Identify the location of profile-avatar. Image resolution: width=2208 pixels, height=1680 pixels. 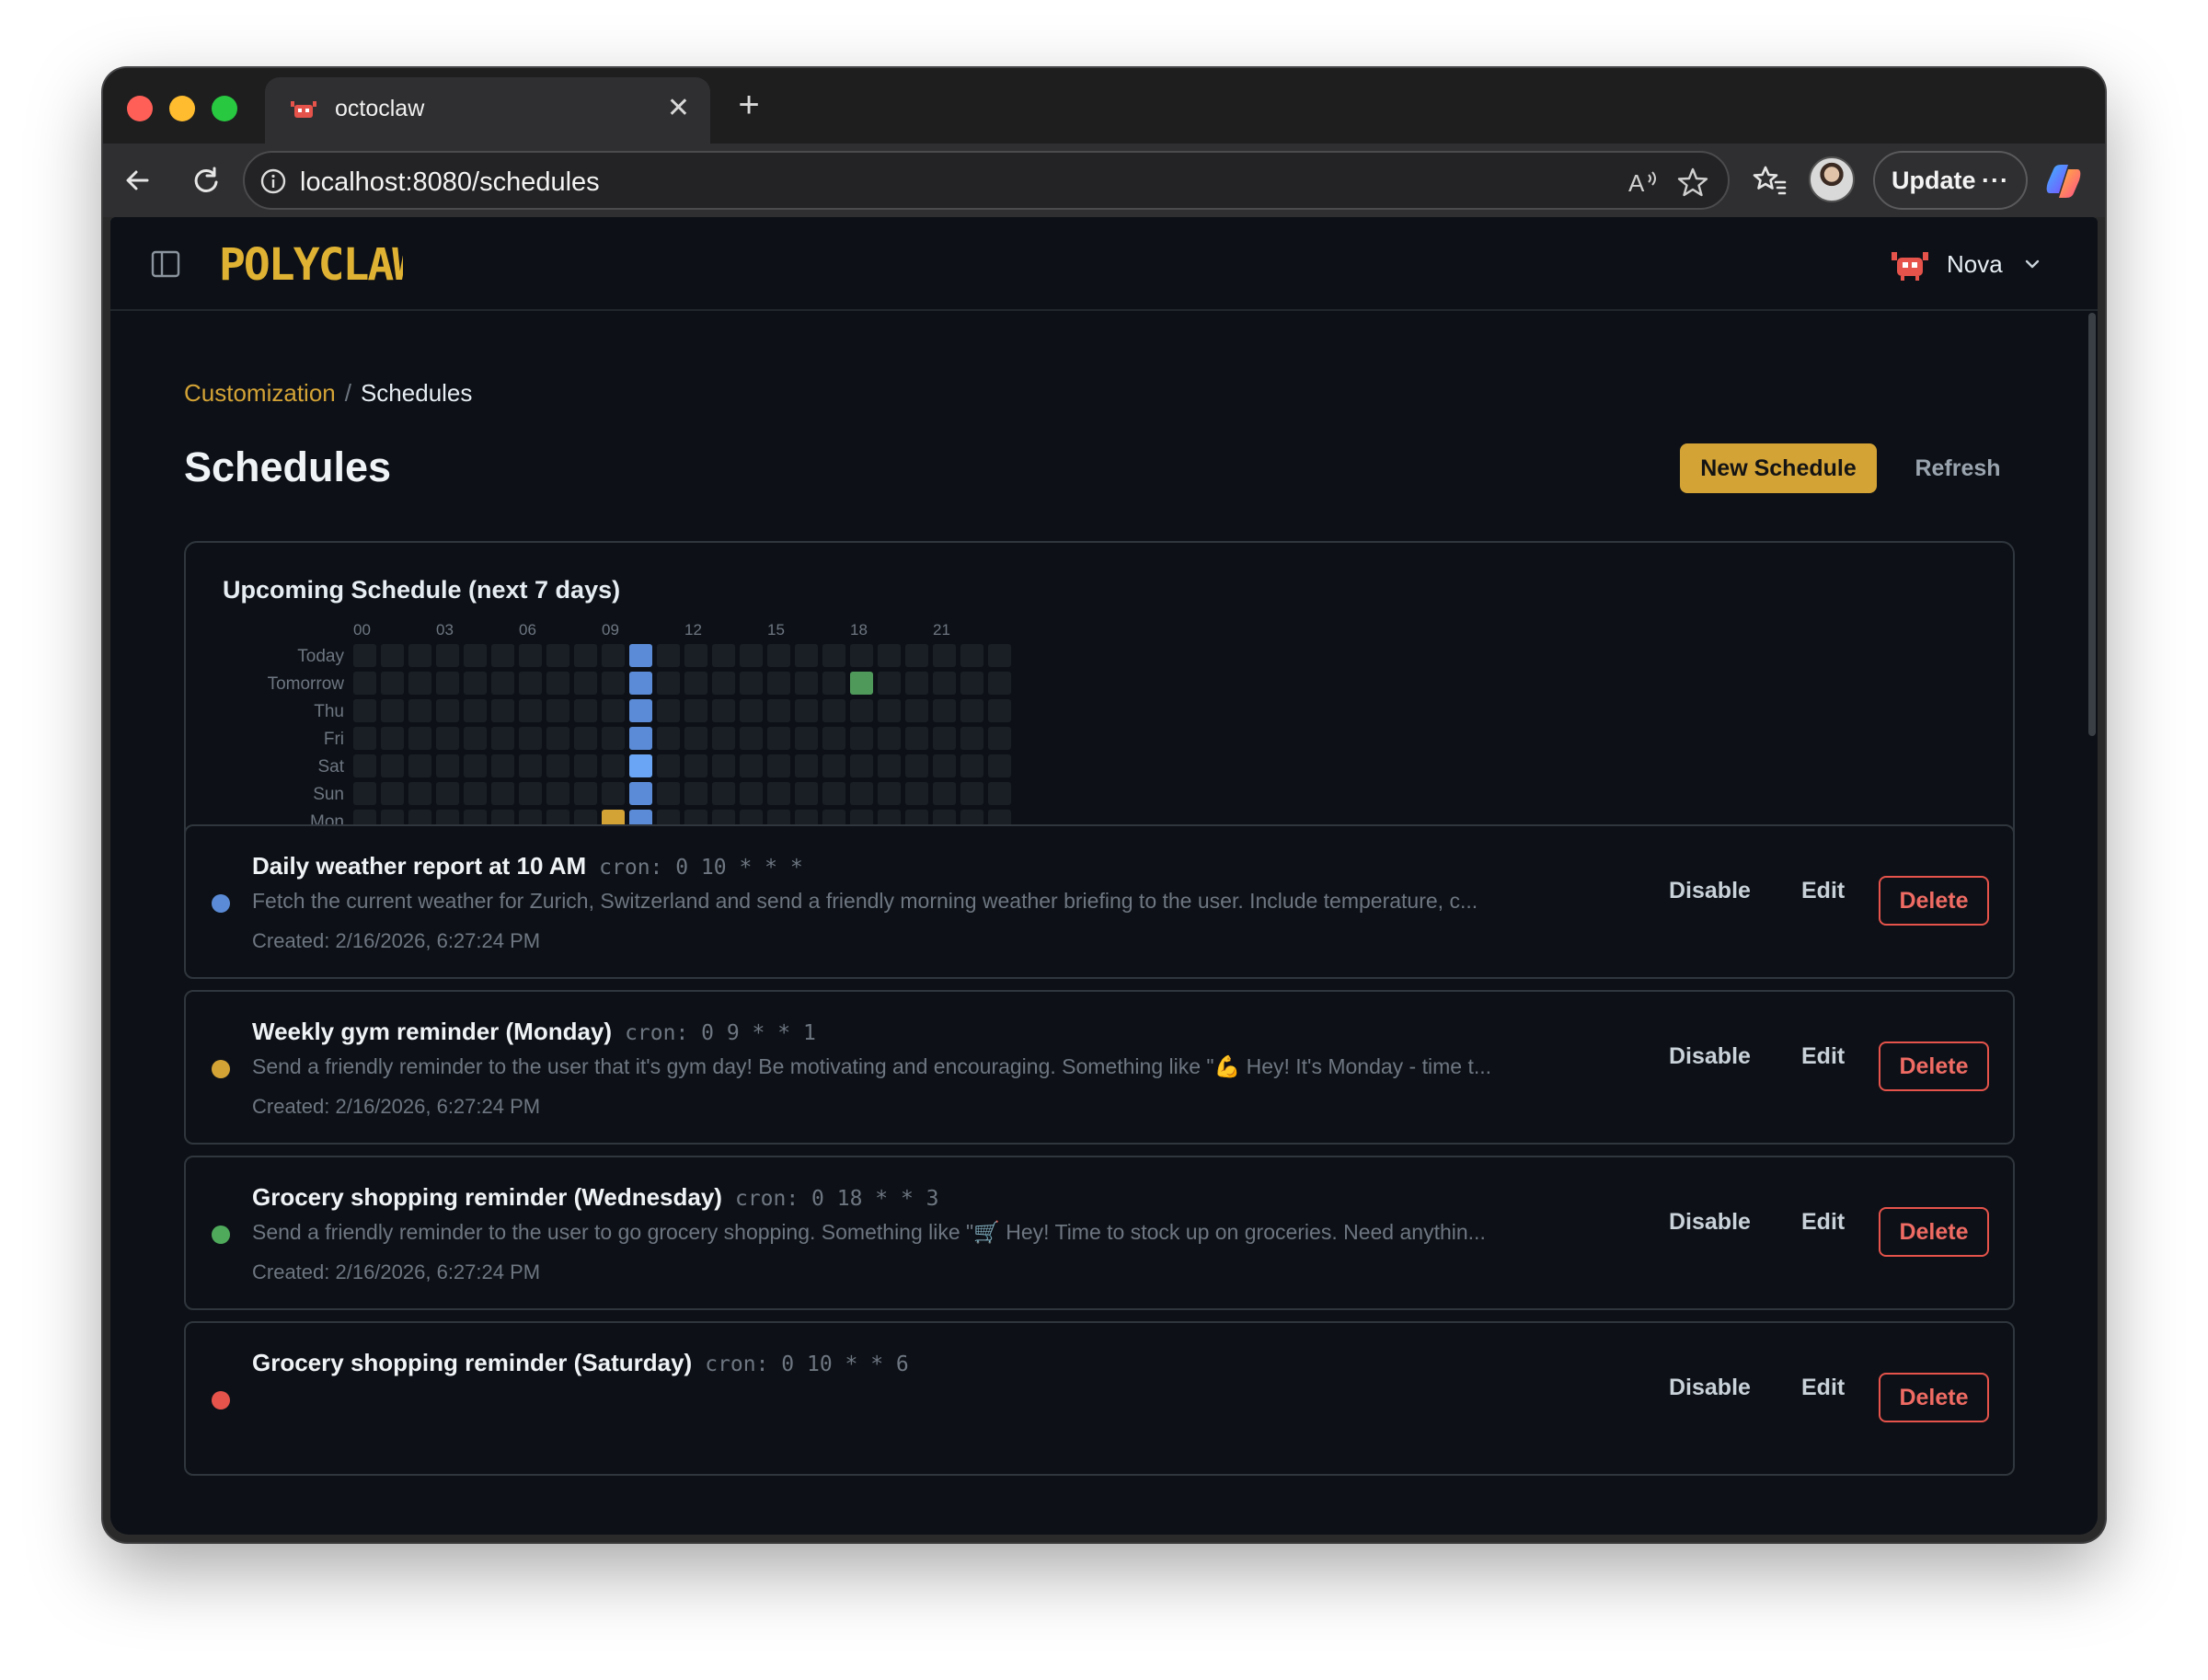
(1832, 179).